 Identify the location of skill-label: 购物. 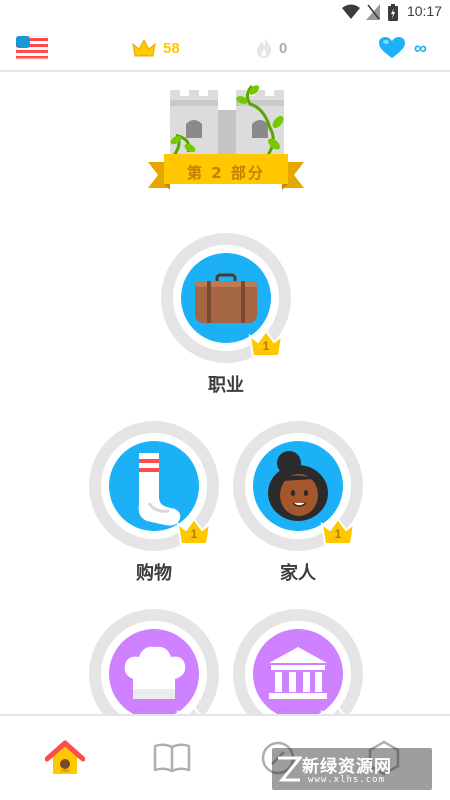
(154, 573).